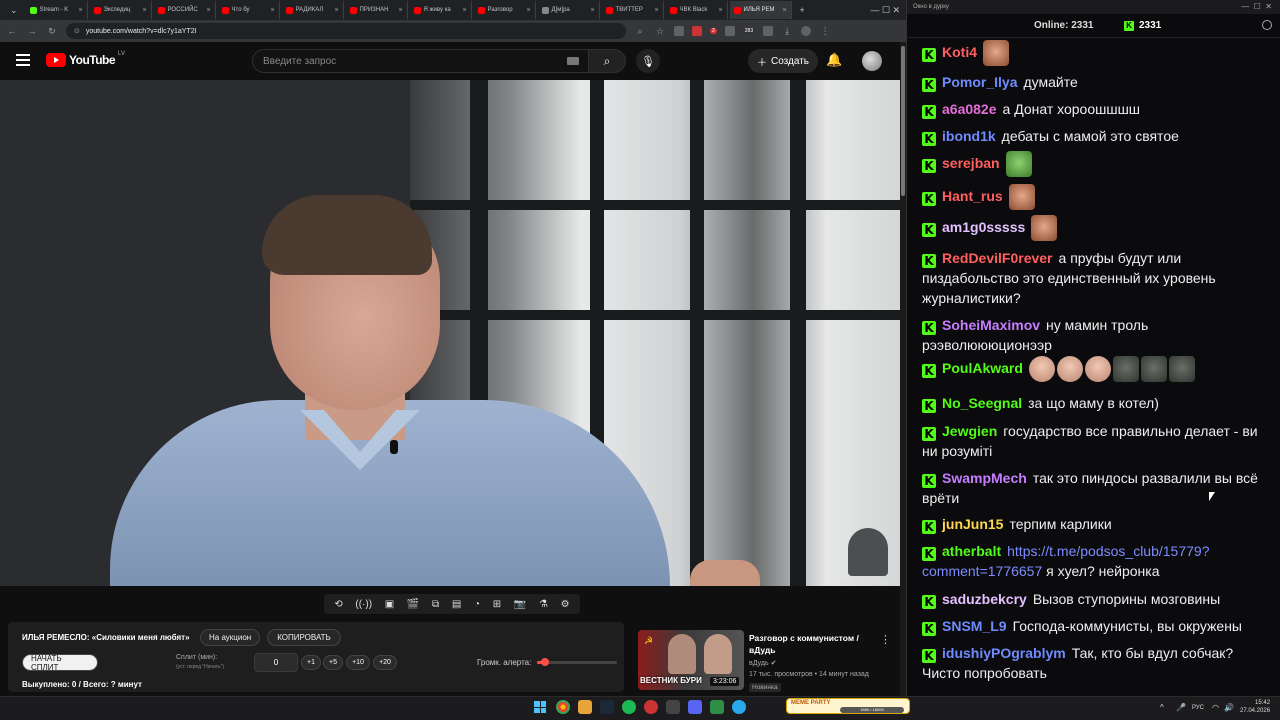 The height and width of the screenshot is (720, 1280). What do you see at coordinates (497, 604) in the screenshot?
I see `add-screen-icon: ⊞` at bounding box center [497, 604].